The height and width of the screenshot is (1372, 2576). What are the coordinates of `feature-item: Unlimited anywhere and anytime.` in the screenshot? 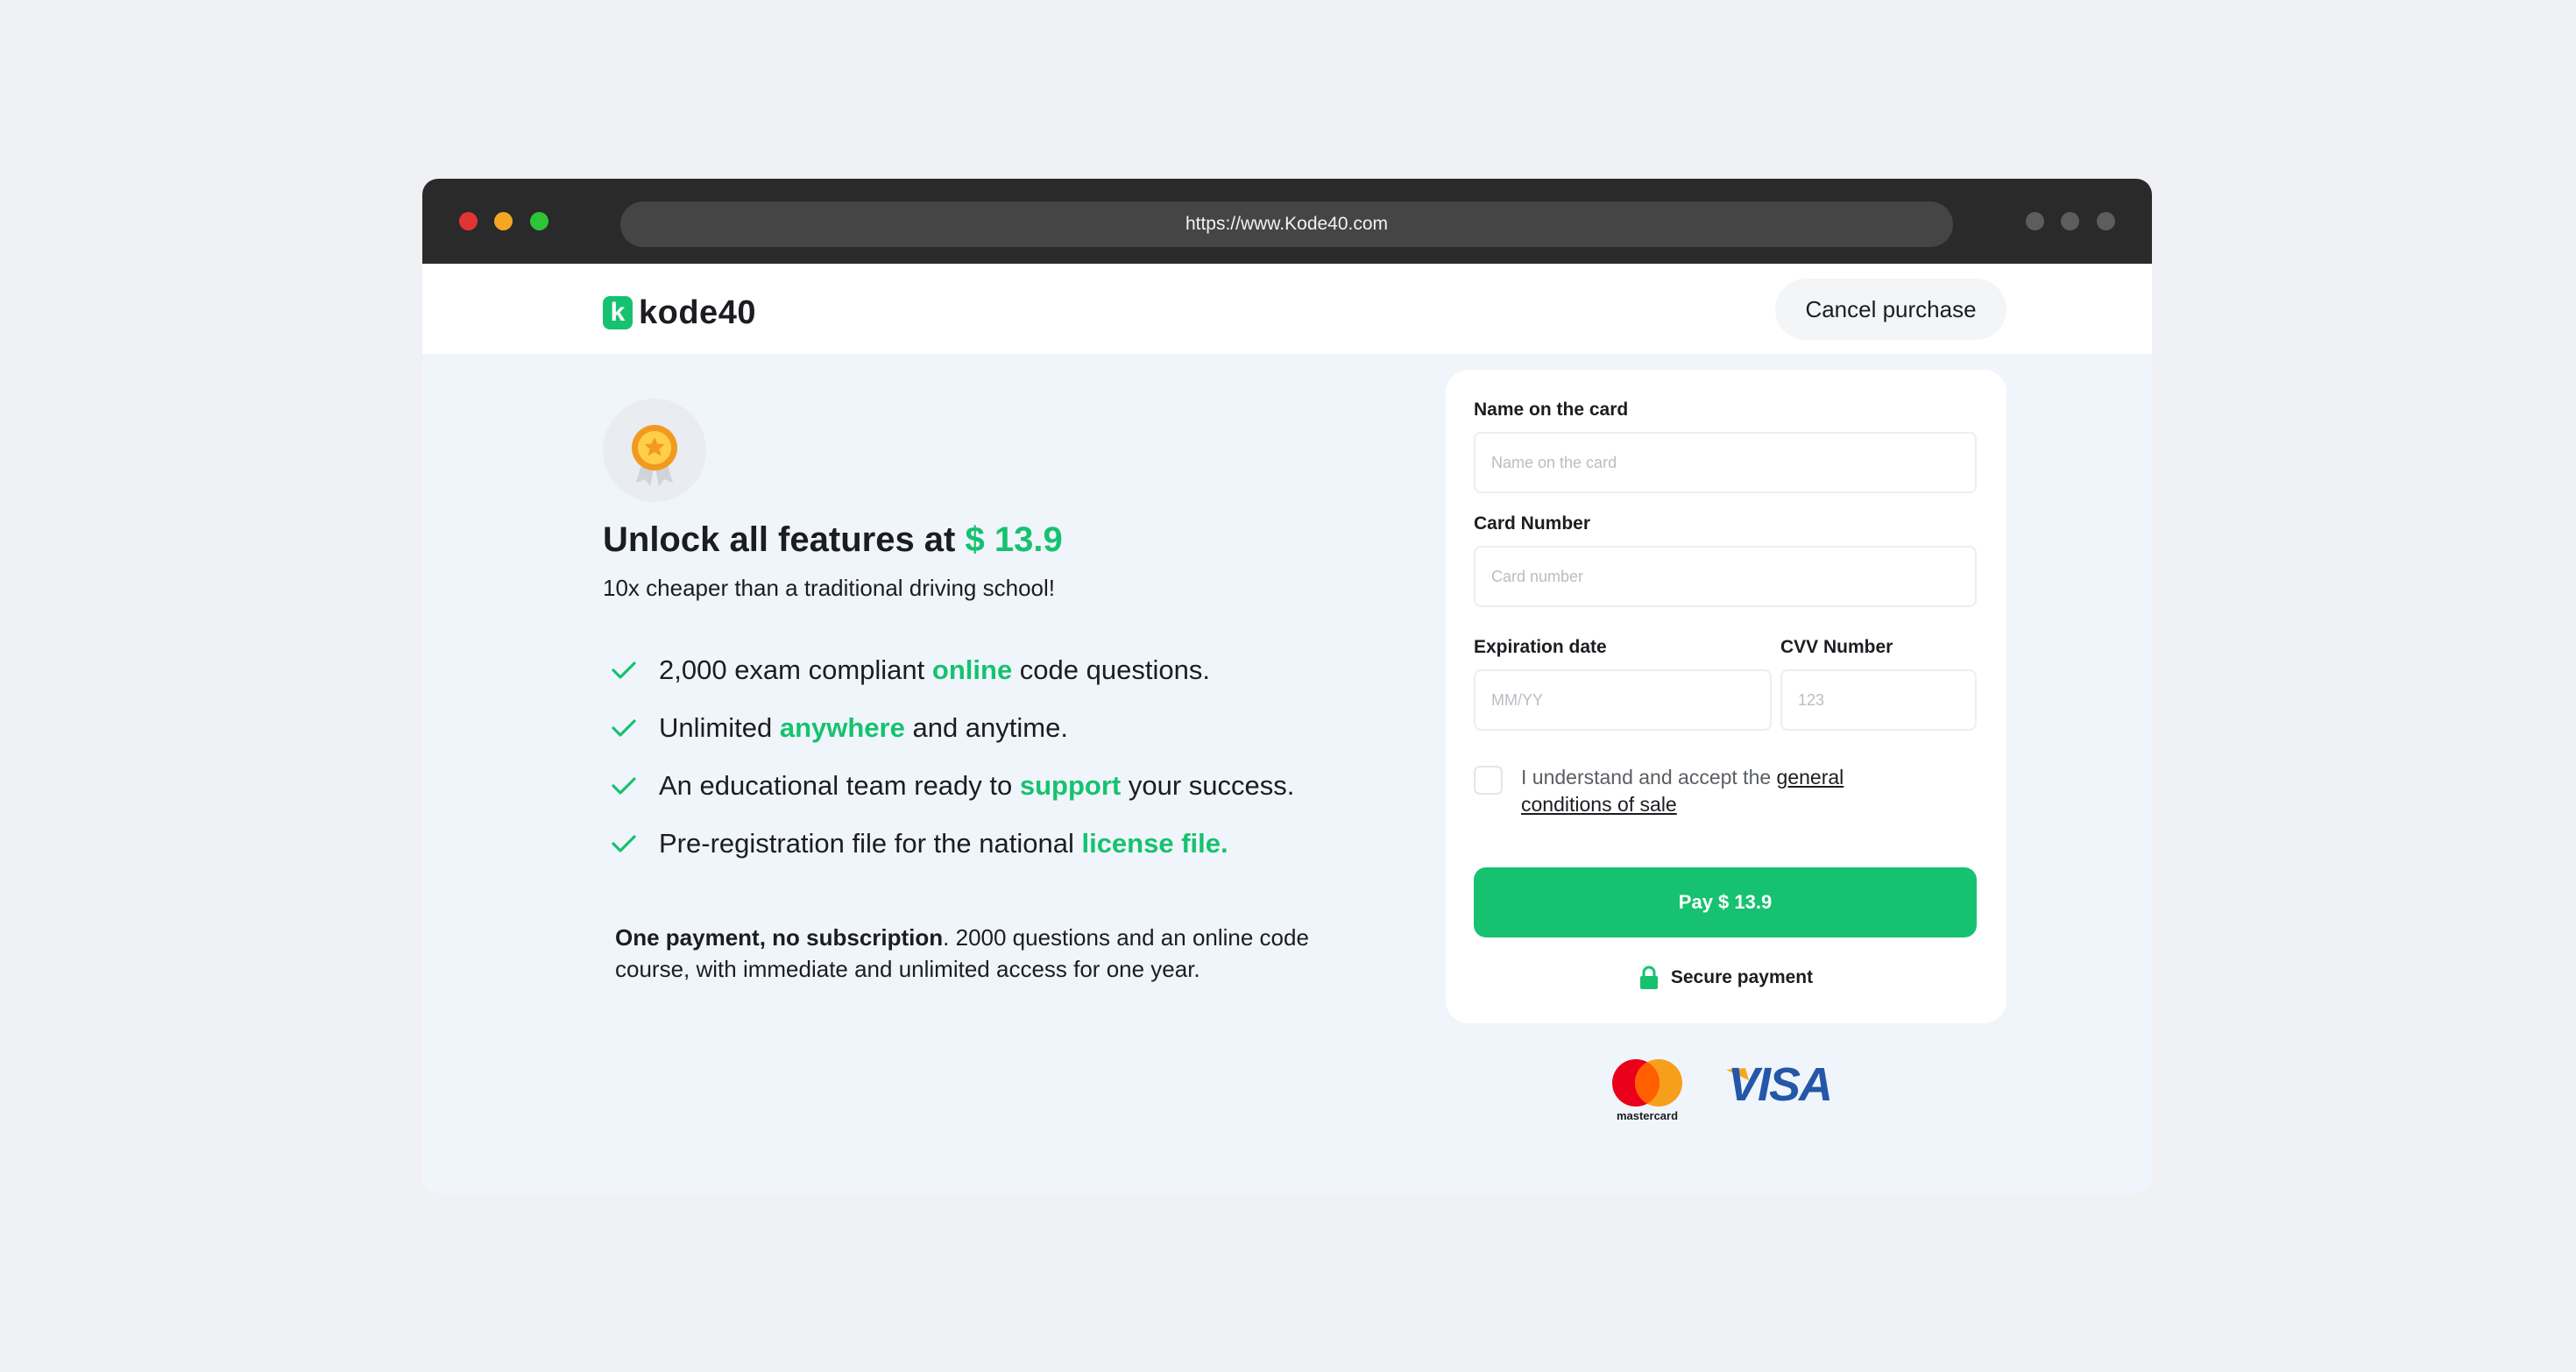 It's located at (953, 728).